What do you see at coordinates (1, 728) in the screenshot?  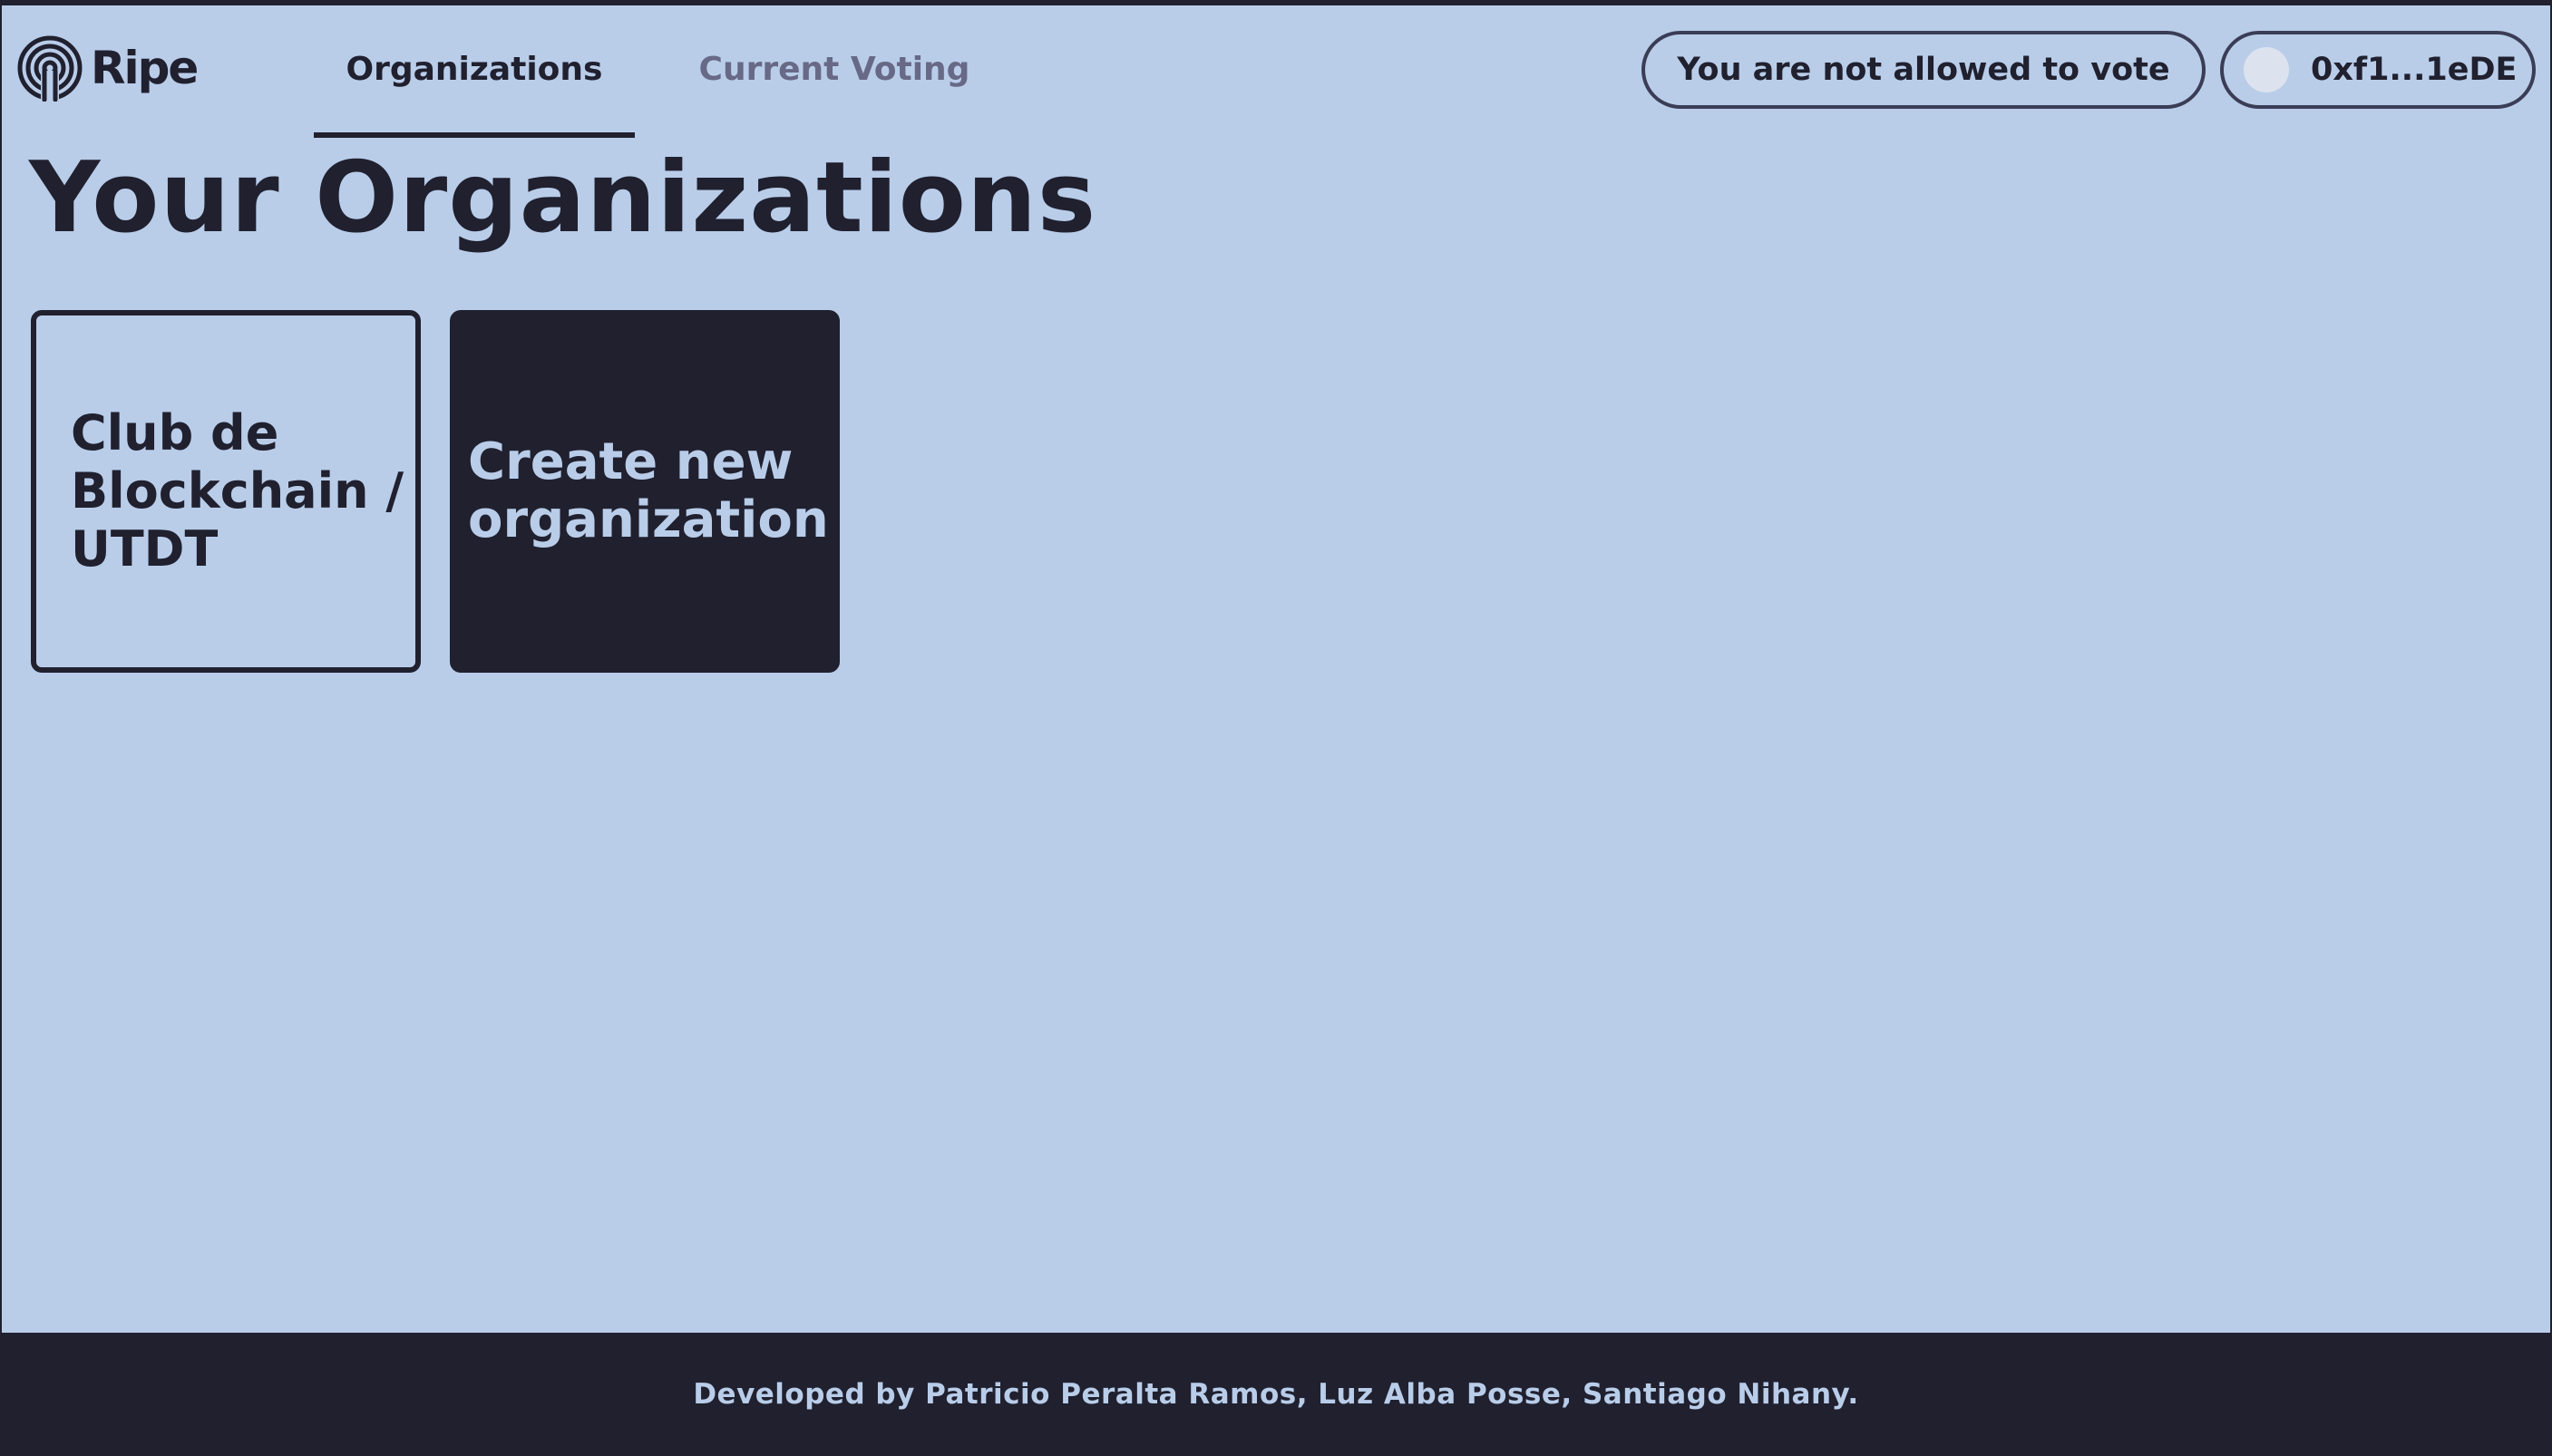 I see `window-left-border` at bounding box center [1, 728].